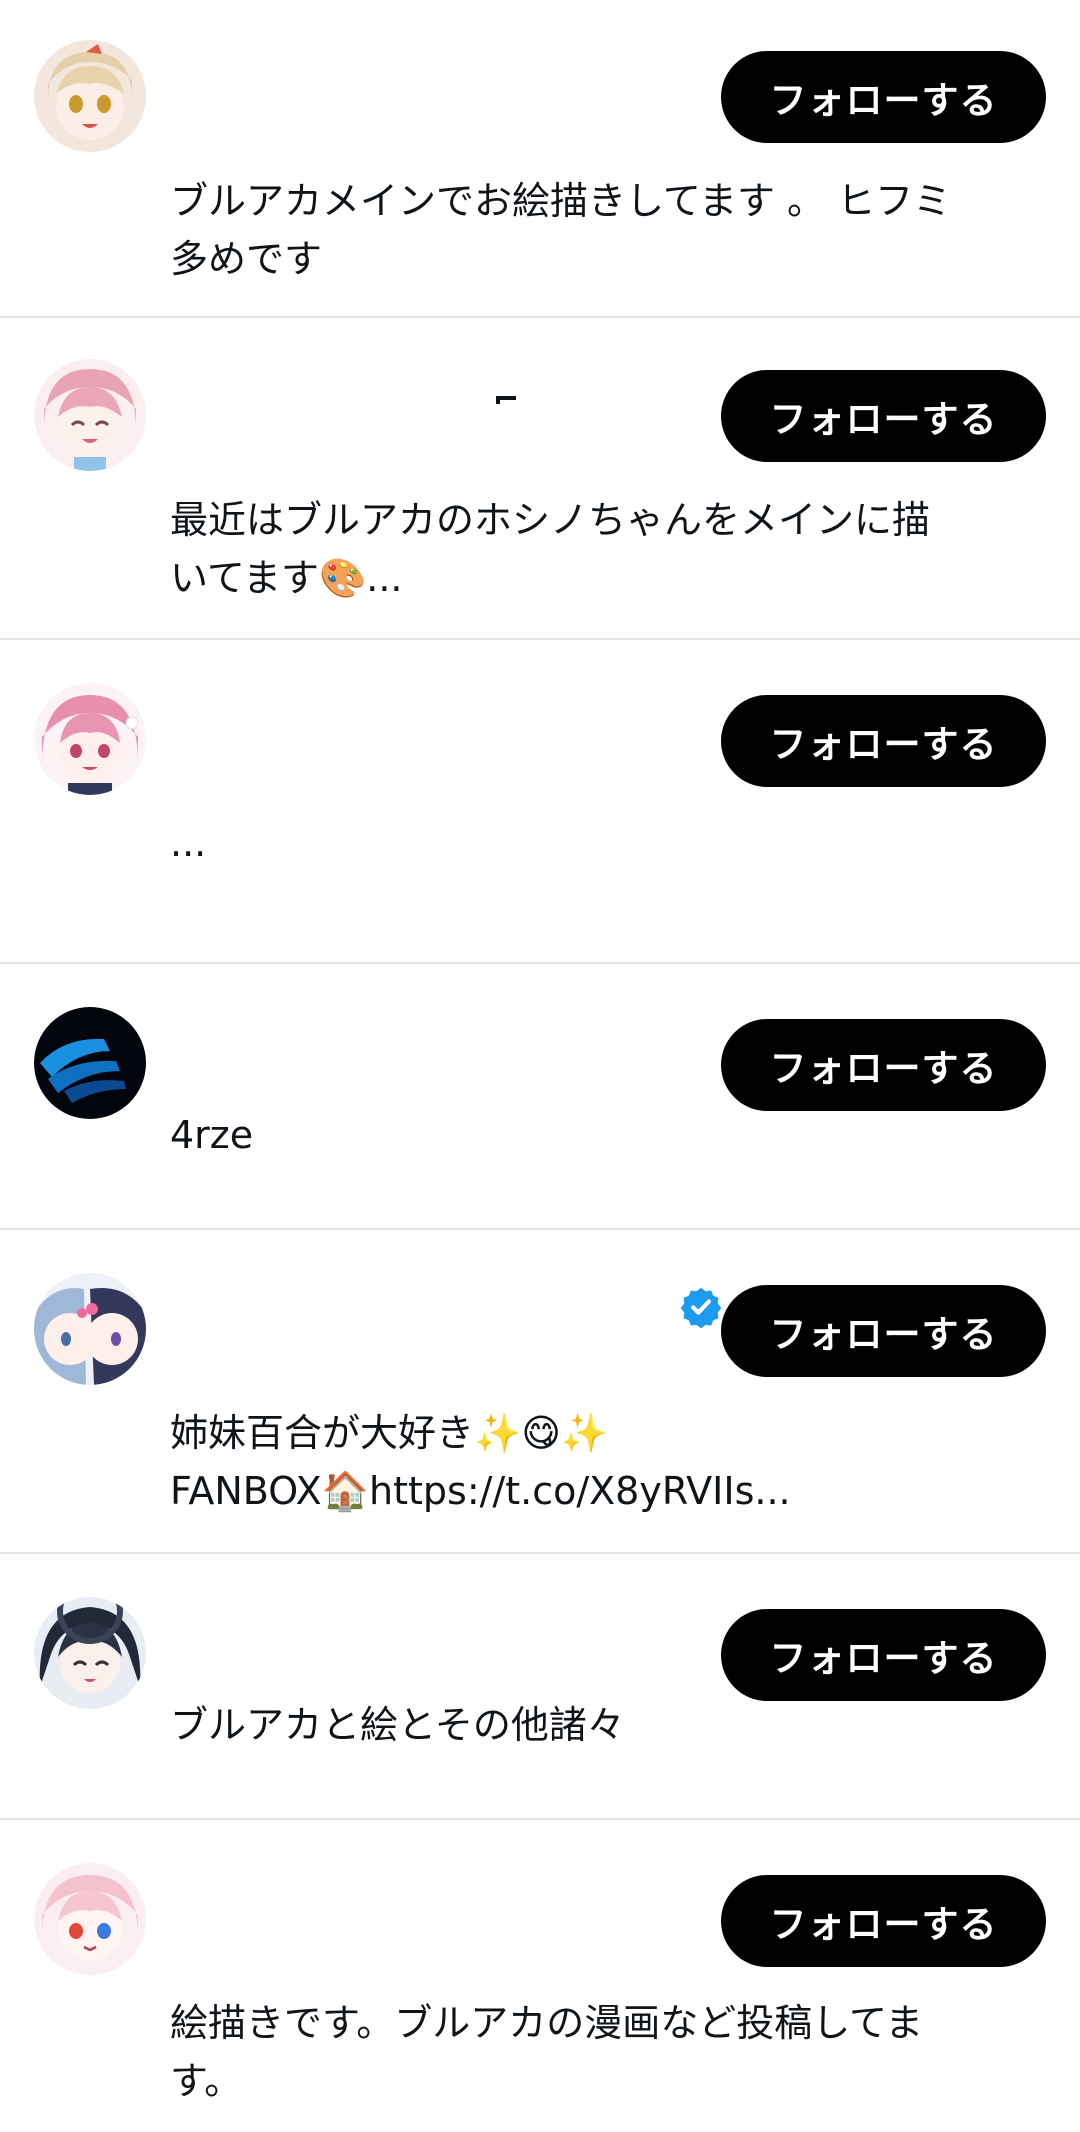  I want to click on user-bio: 4rze, so click(212, 1135).